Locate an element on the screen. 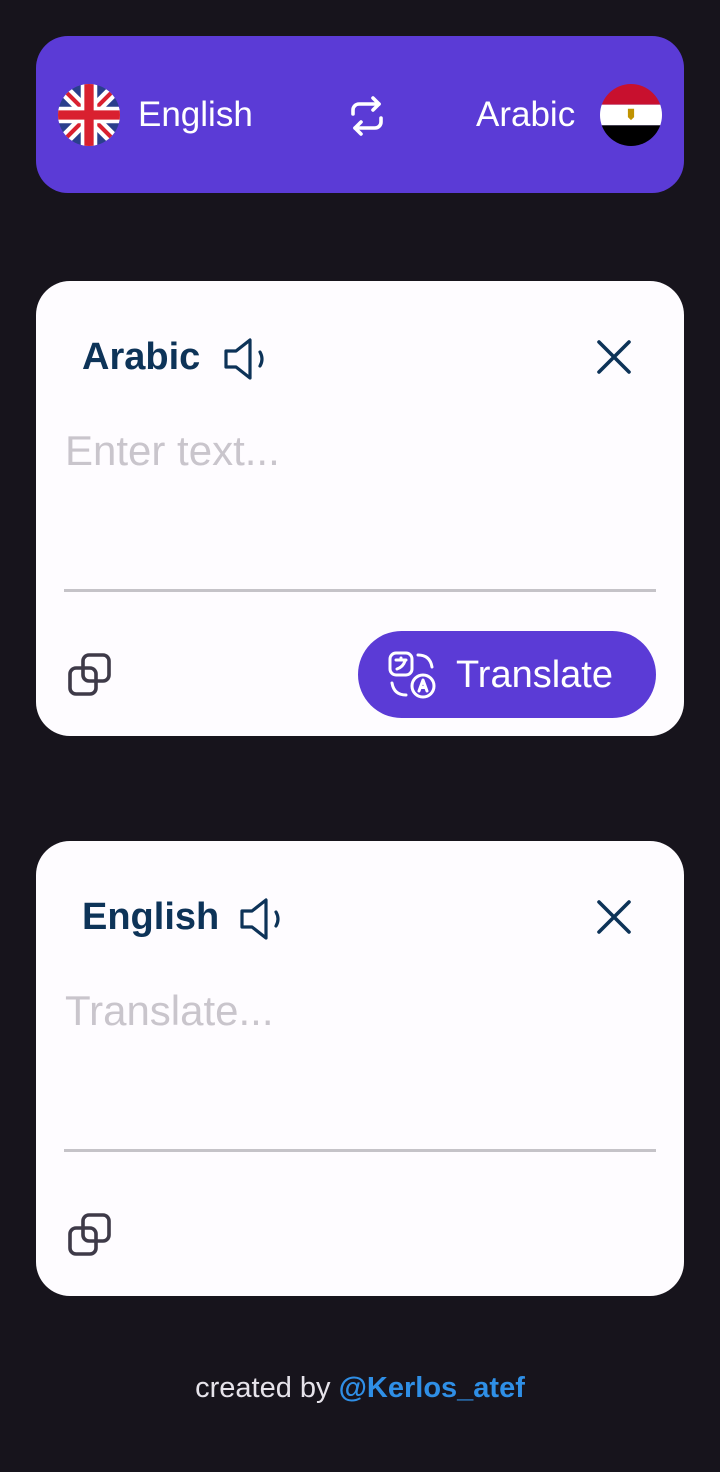 Image resolution: width=720 pixels, height=1472 pixels. uk-flag-icon is located at coordinates (89, 115).